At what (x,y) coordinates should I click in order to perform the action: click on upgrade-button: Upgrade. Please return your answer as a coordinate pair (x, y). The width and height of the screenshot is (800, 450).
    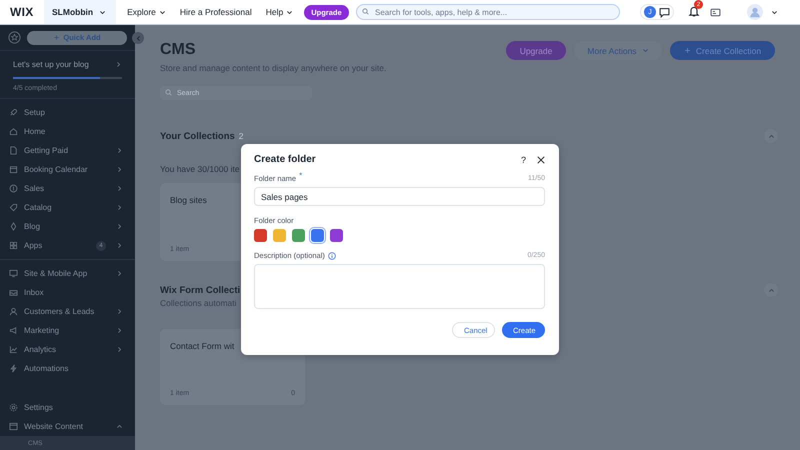
    Looking at the image, I should click on (536, 50).